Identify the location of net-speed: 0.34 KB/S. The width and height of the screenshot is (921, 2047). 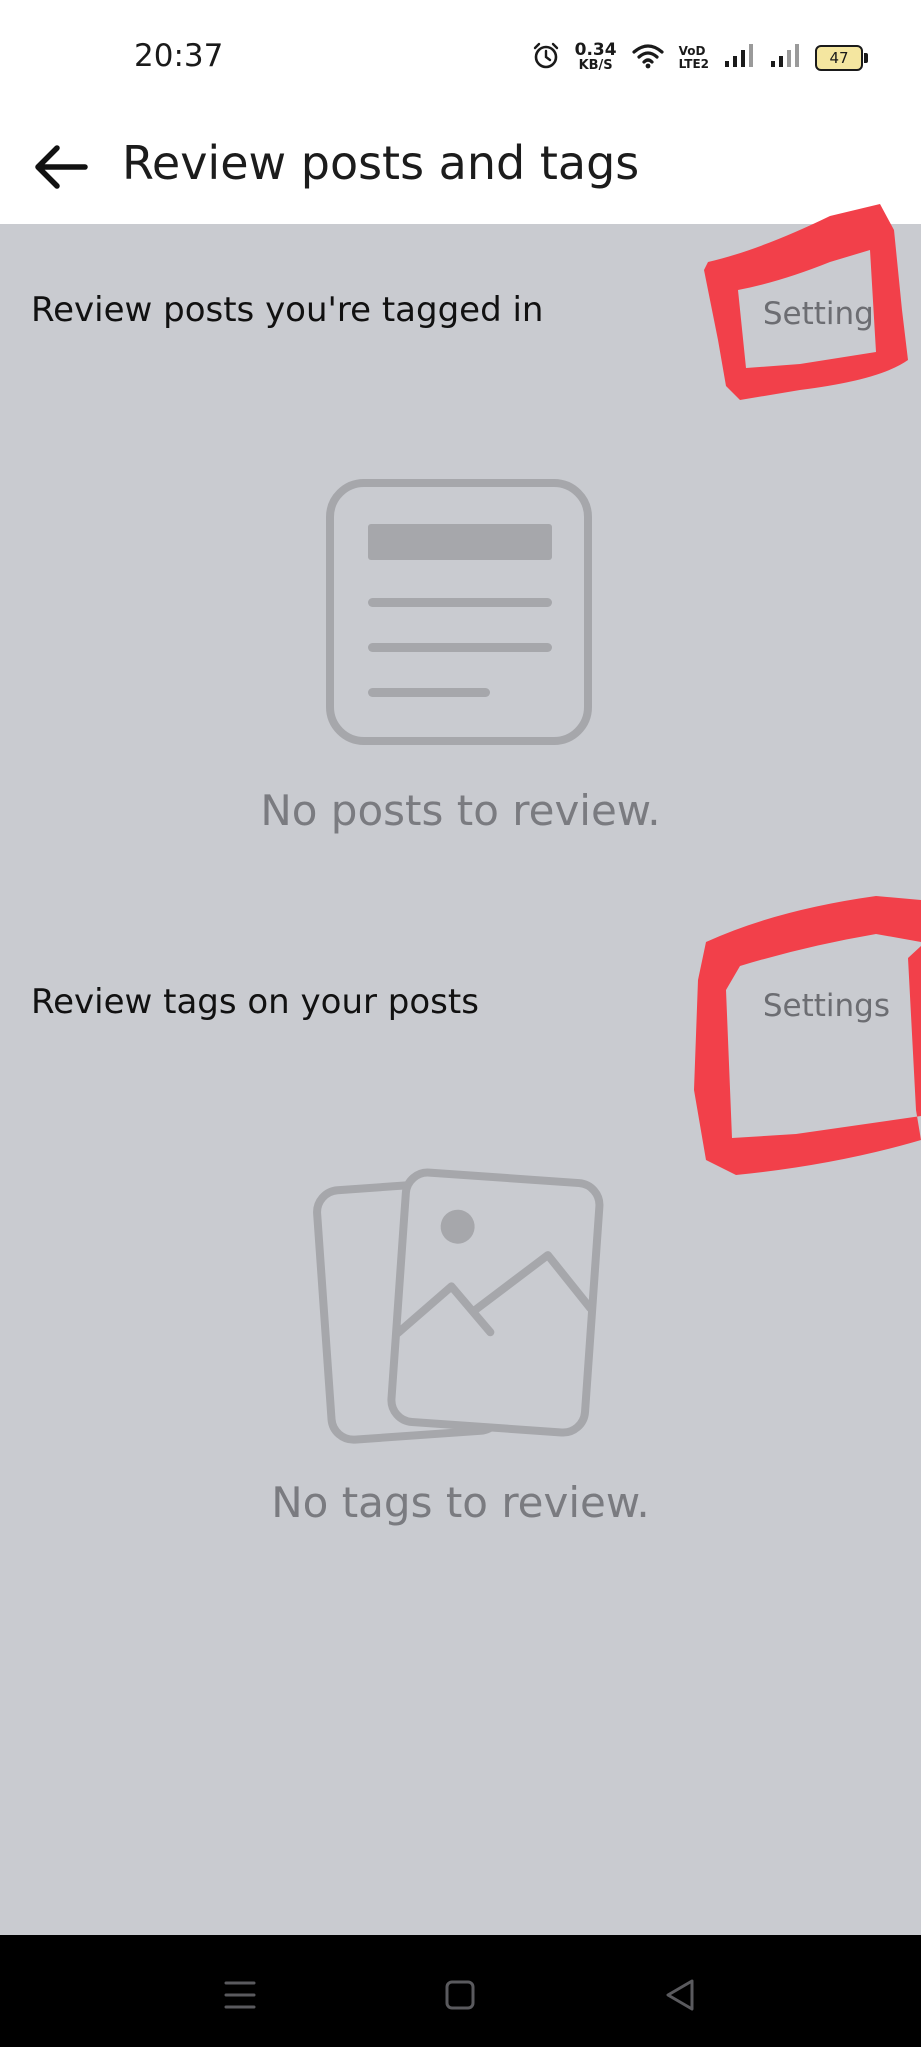
(595, 57).